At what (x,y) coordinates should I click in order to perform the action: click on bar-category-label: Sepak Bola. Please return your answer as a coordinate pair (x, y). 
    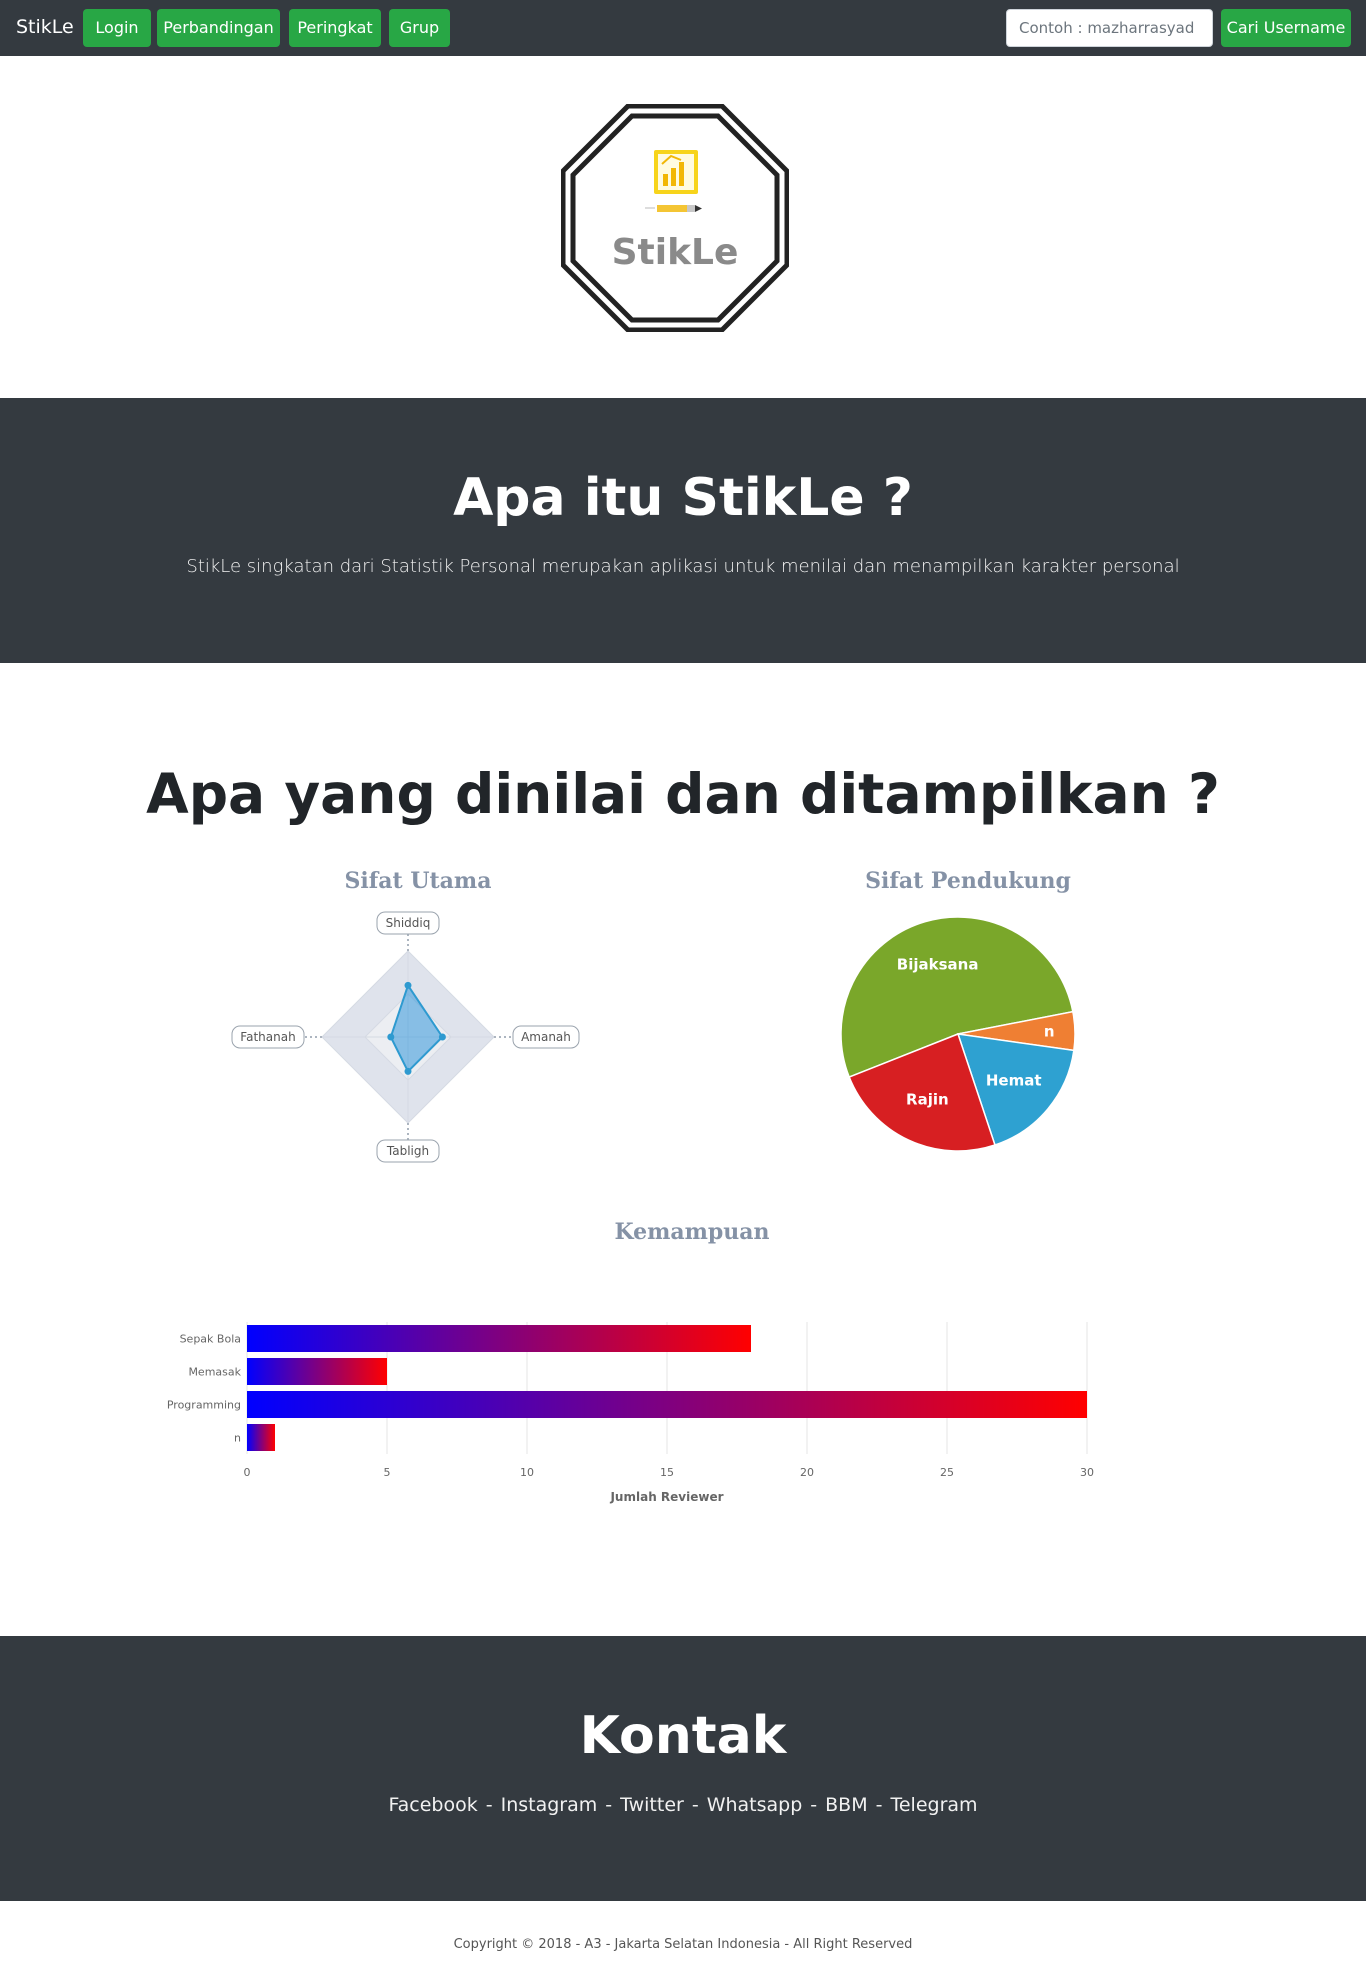
    Looking at the image, I should click on (210, 1339).